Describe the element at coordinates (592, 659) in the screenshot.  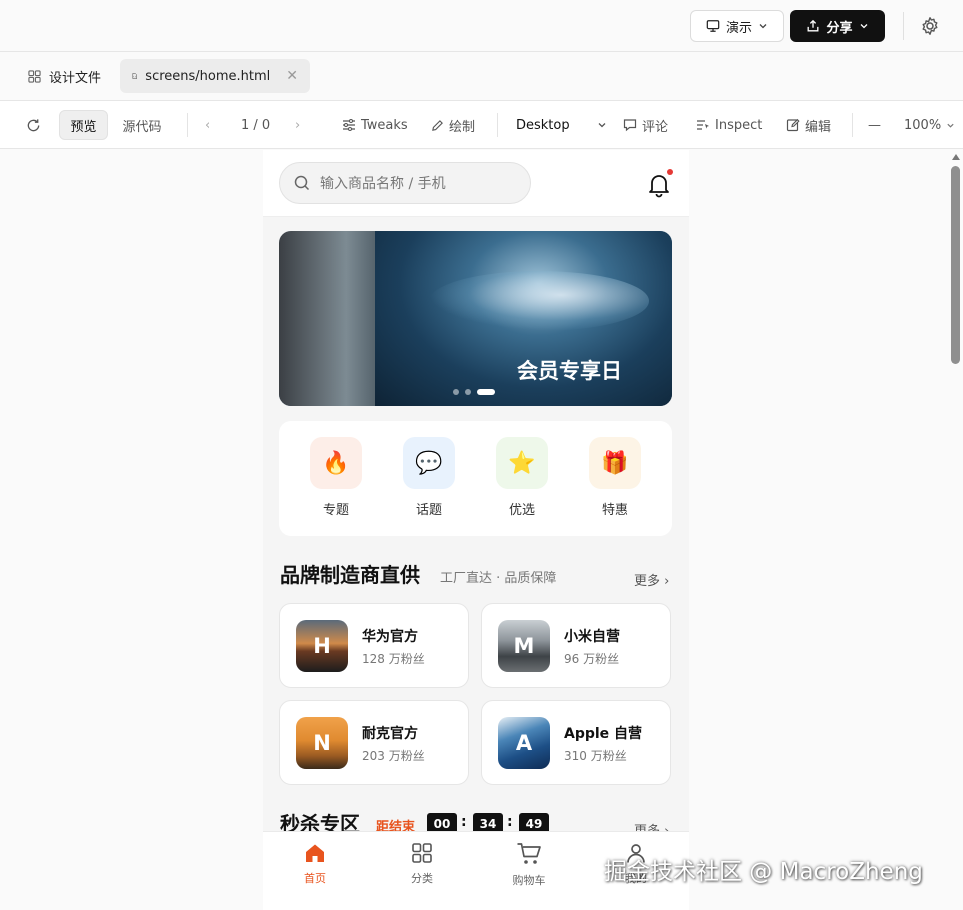
I see `brand-fans: 96 万粉丝` at that location.